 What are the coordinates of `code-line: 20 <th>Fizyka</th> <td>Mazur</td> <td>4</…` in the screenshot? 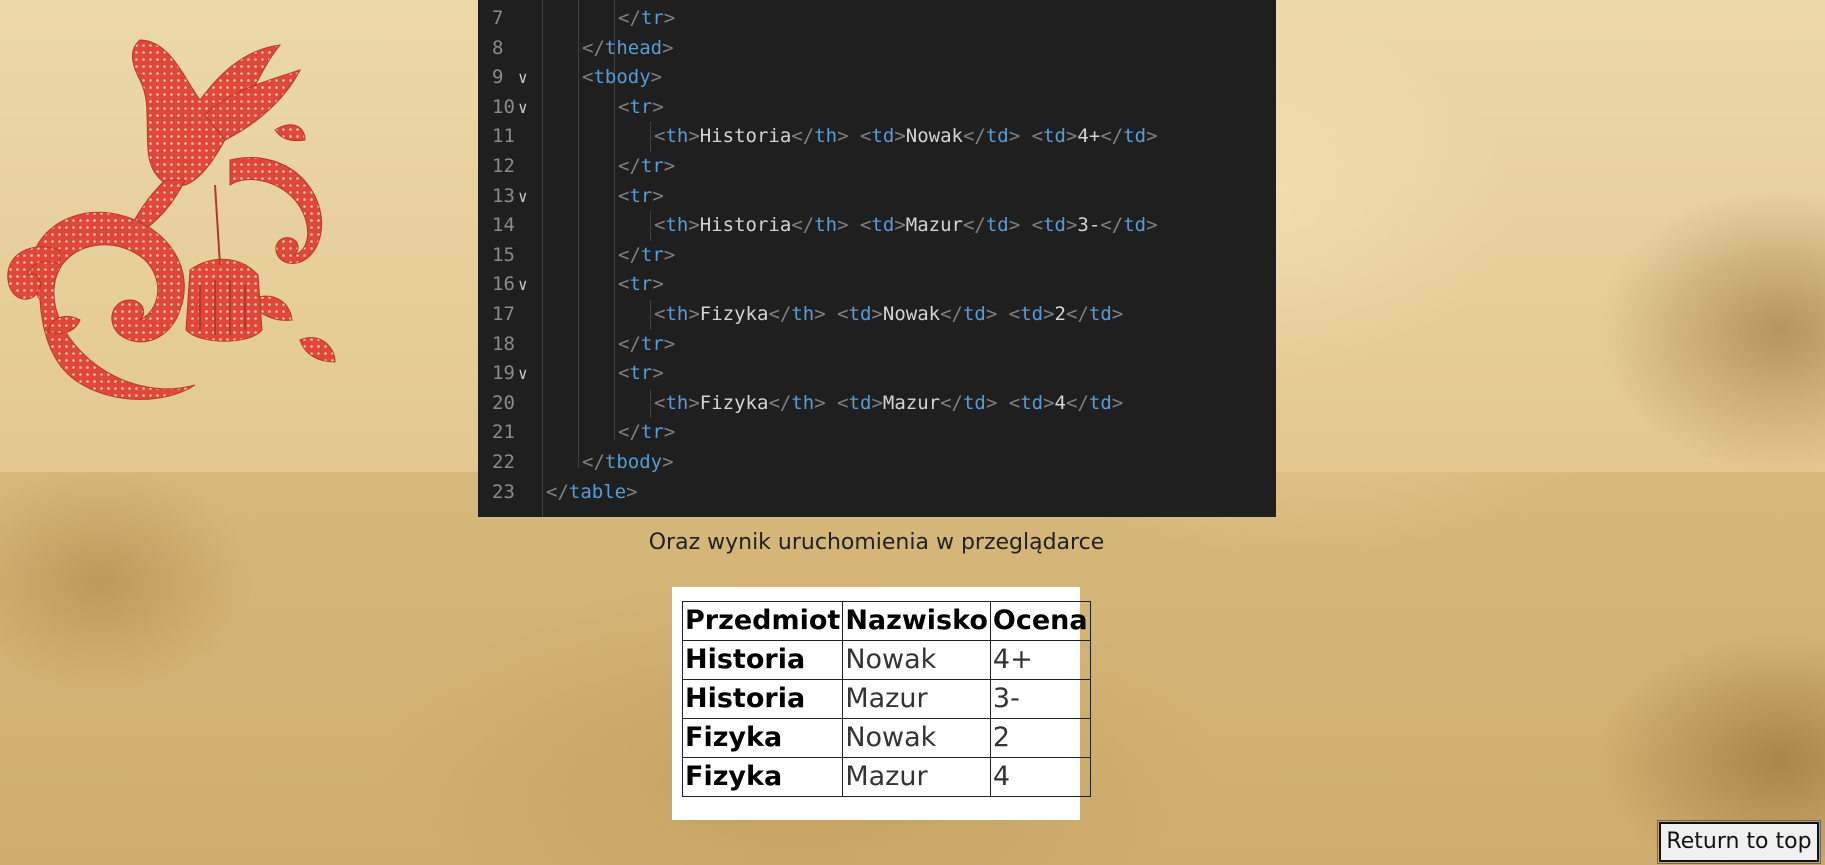 It's located at (877, 403).